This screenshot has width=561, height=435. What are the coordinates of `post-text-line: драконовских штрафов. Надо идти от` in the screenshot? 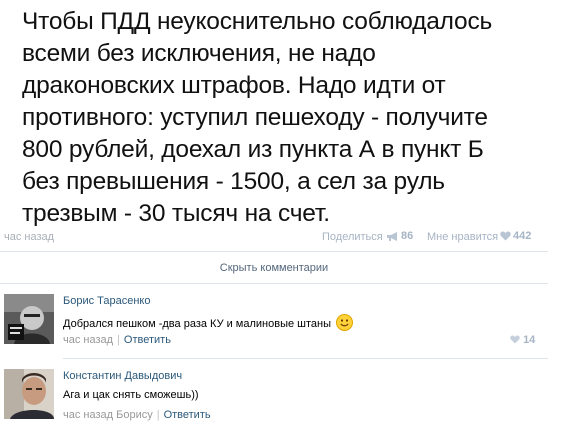 It's located at (234, 85).